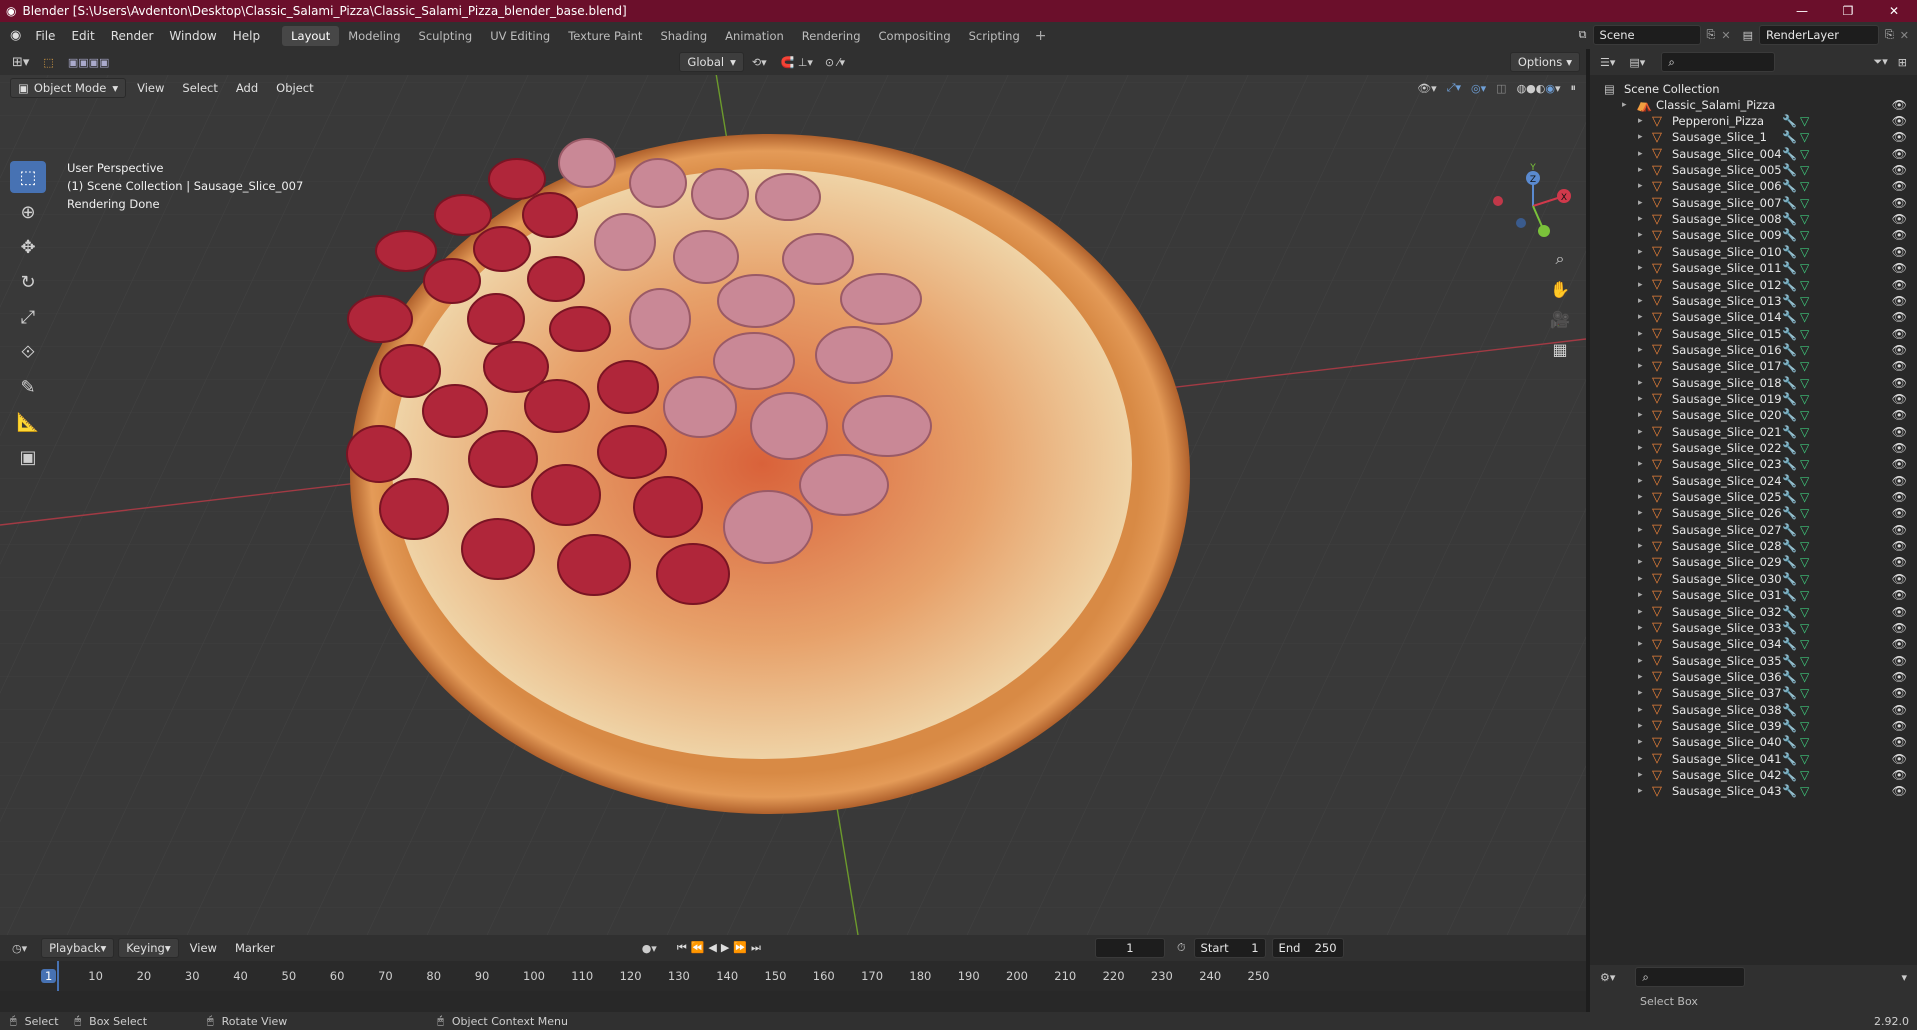 The height and width of the screenshot is (1030, 1917). I want to click on tab-modeling: Modeling, so click(374, 36).